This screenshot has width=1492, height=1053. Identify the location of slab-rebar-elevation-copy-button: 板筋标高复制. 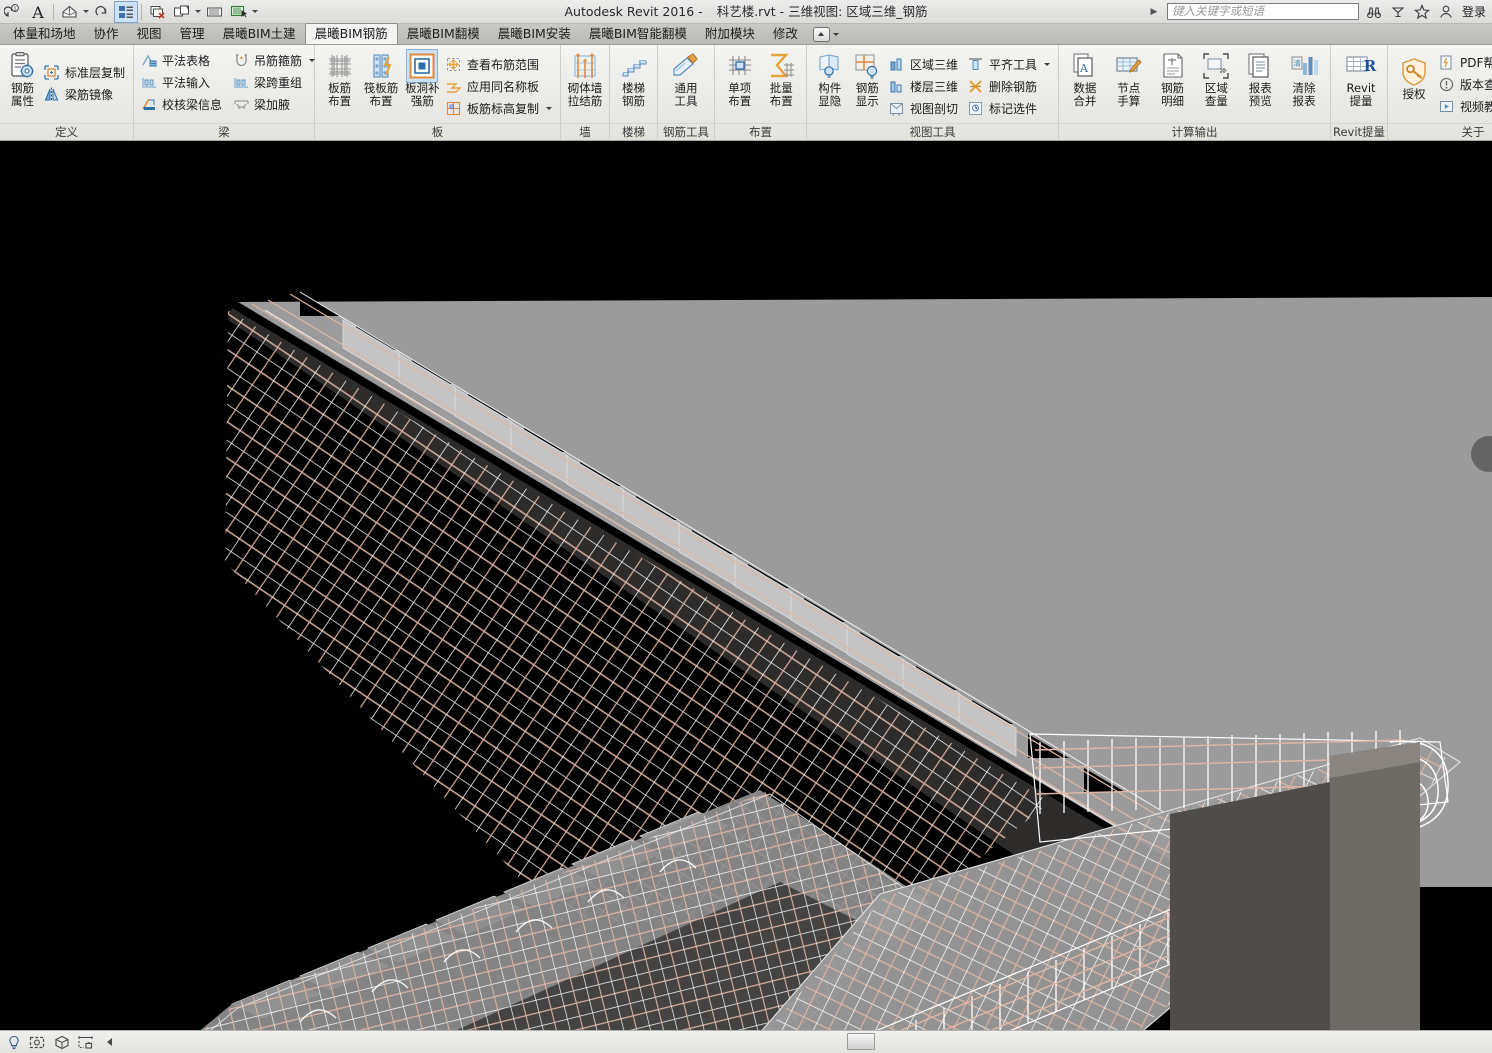
(499, 108).